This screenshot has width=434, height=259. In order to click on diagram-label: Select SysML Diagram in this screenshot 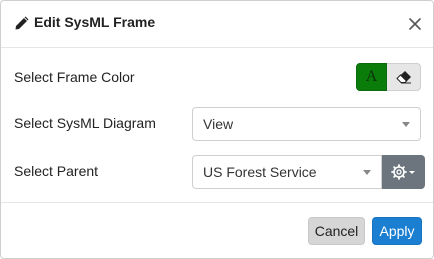, I will do `click(85, 123)`.